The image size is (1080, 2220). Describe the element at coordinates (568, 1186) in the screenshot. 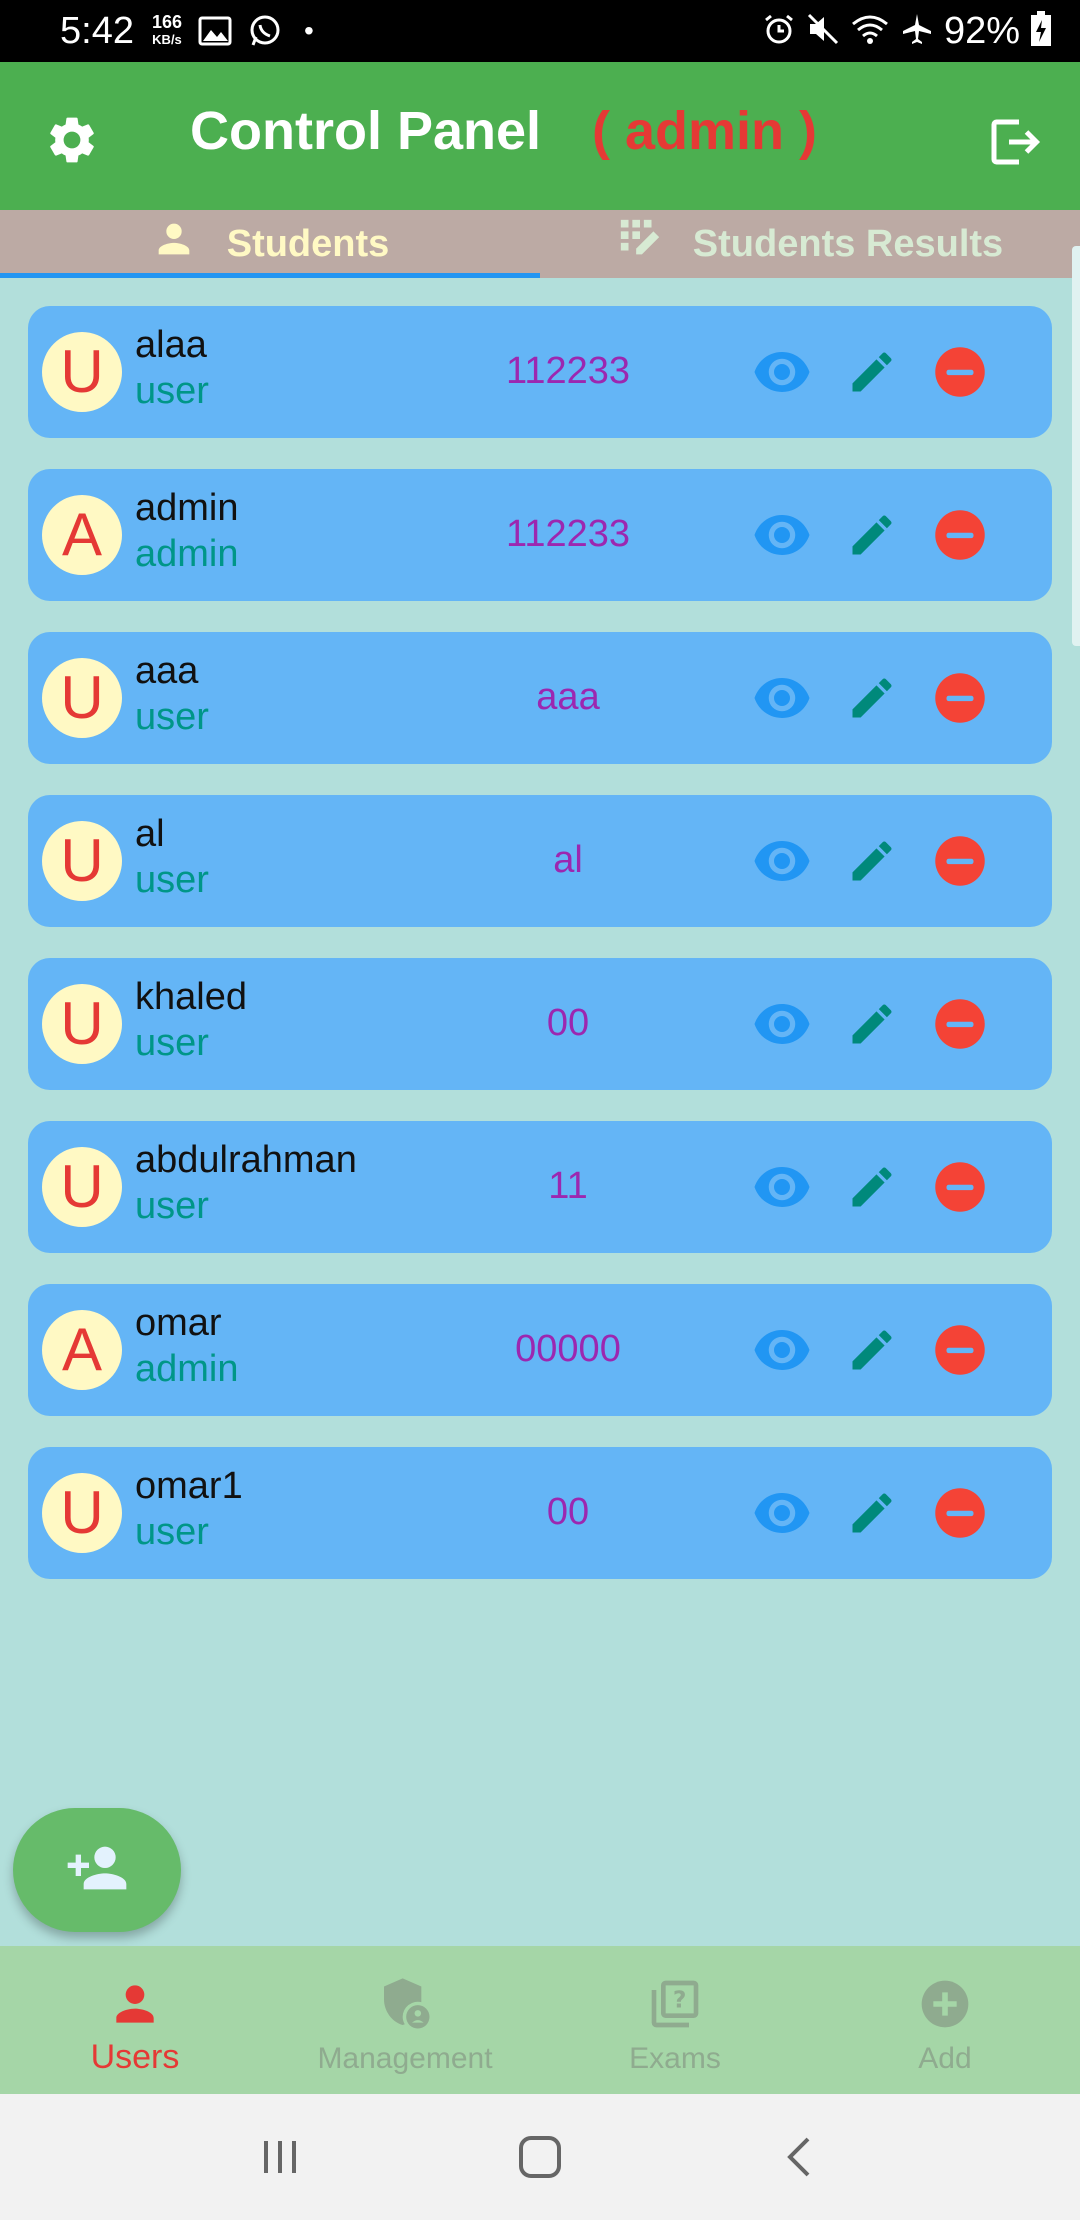

I see `user-password: 11` at that location.